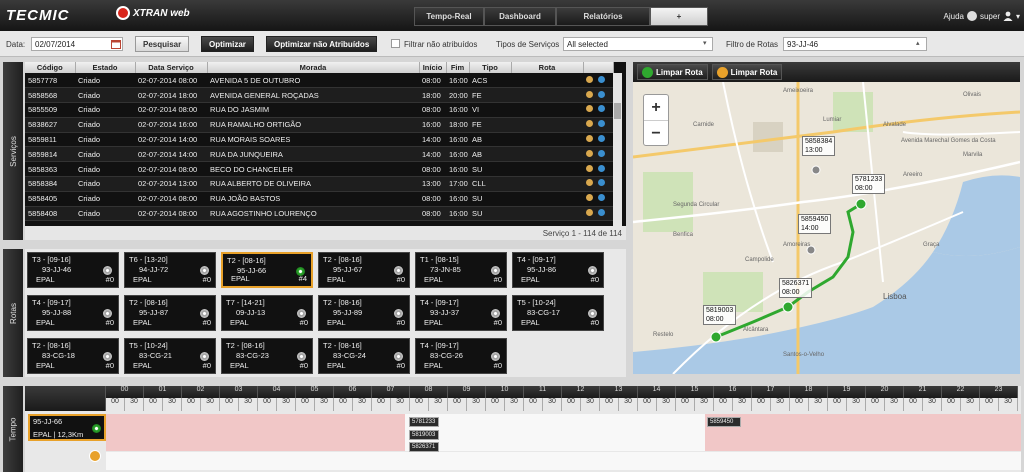 This screenshot has width=1024, height=472. What do you see at coordinates (267, 270) in the screenshot?
I see `route-card: T2 - [08-16] 95-JJ-66 EPAL #4` at bounding box center [267, 270].